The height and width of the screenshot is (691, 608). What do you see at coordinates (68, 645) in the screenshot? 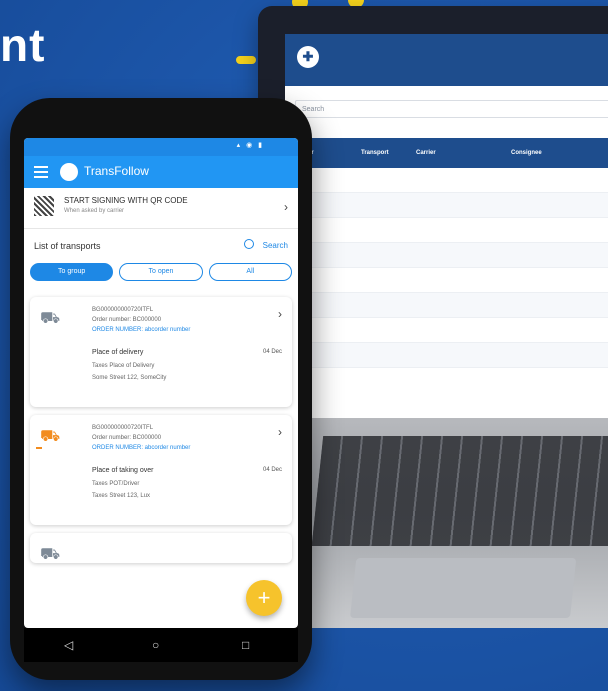
I see `back-icon: ◁` at bounding box center [68, 645].